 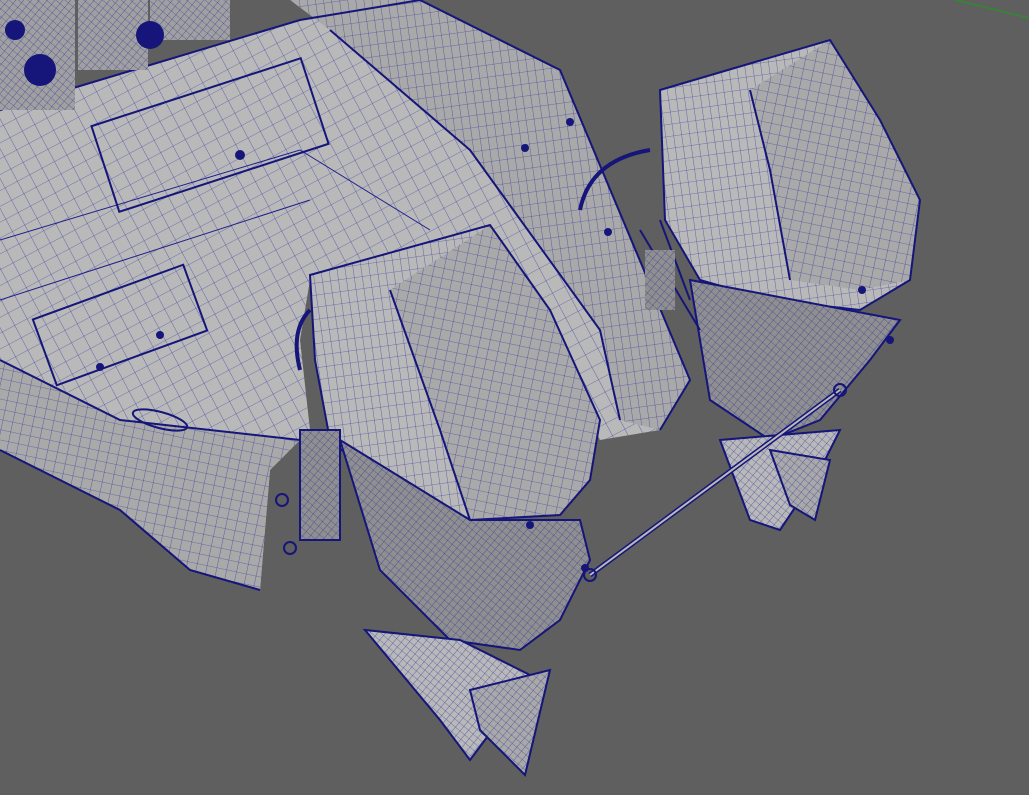 What do you see at coordinates (991, 9) in the screenshot?
I see `grid-axis-line` at bounding box center [991, 9].